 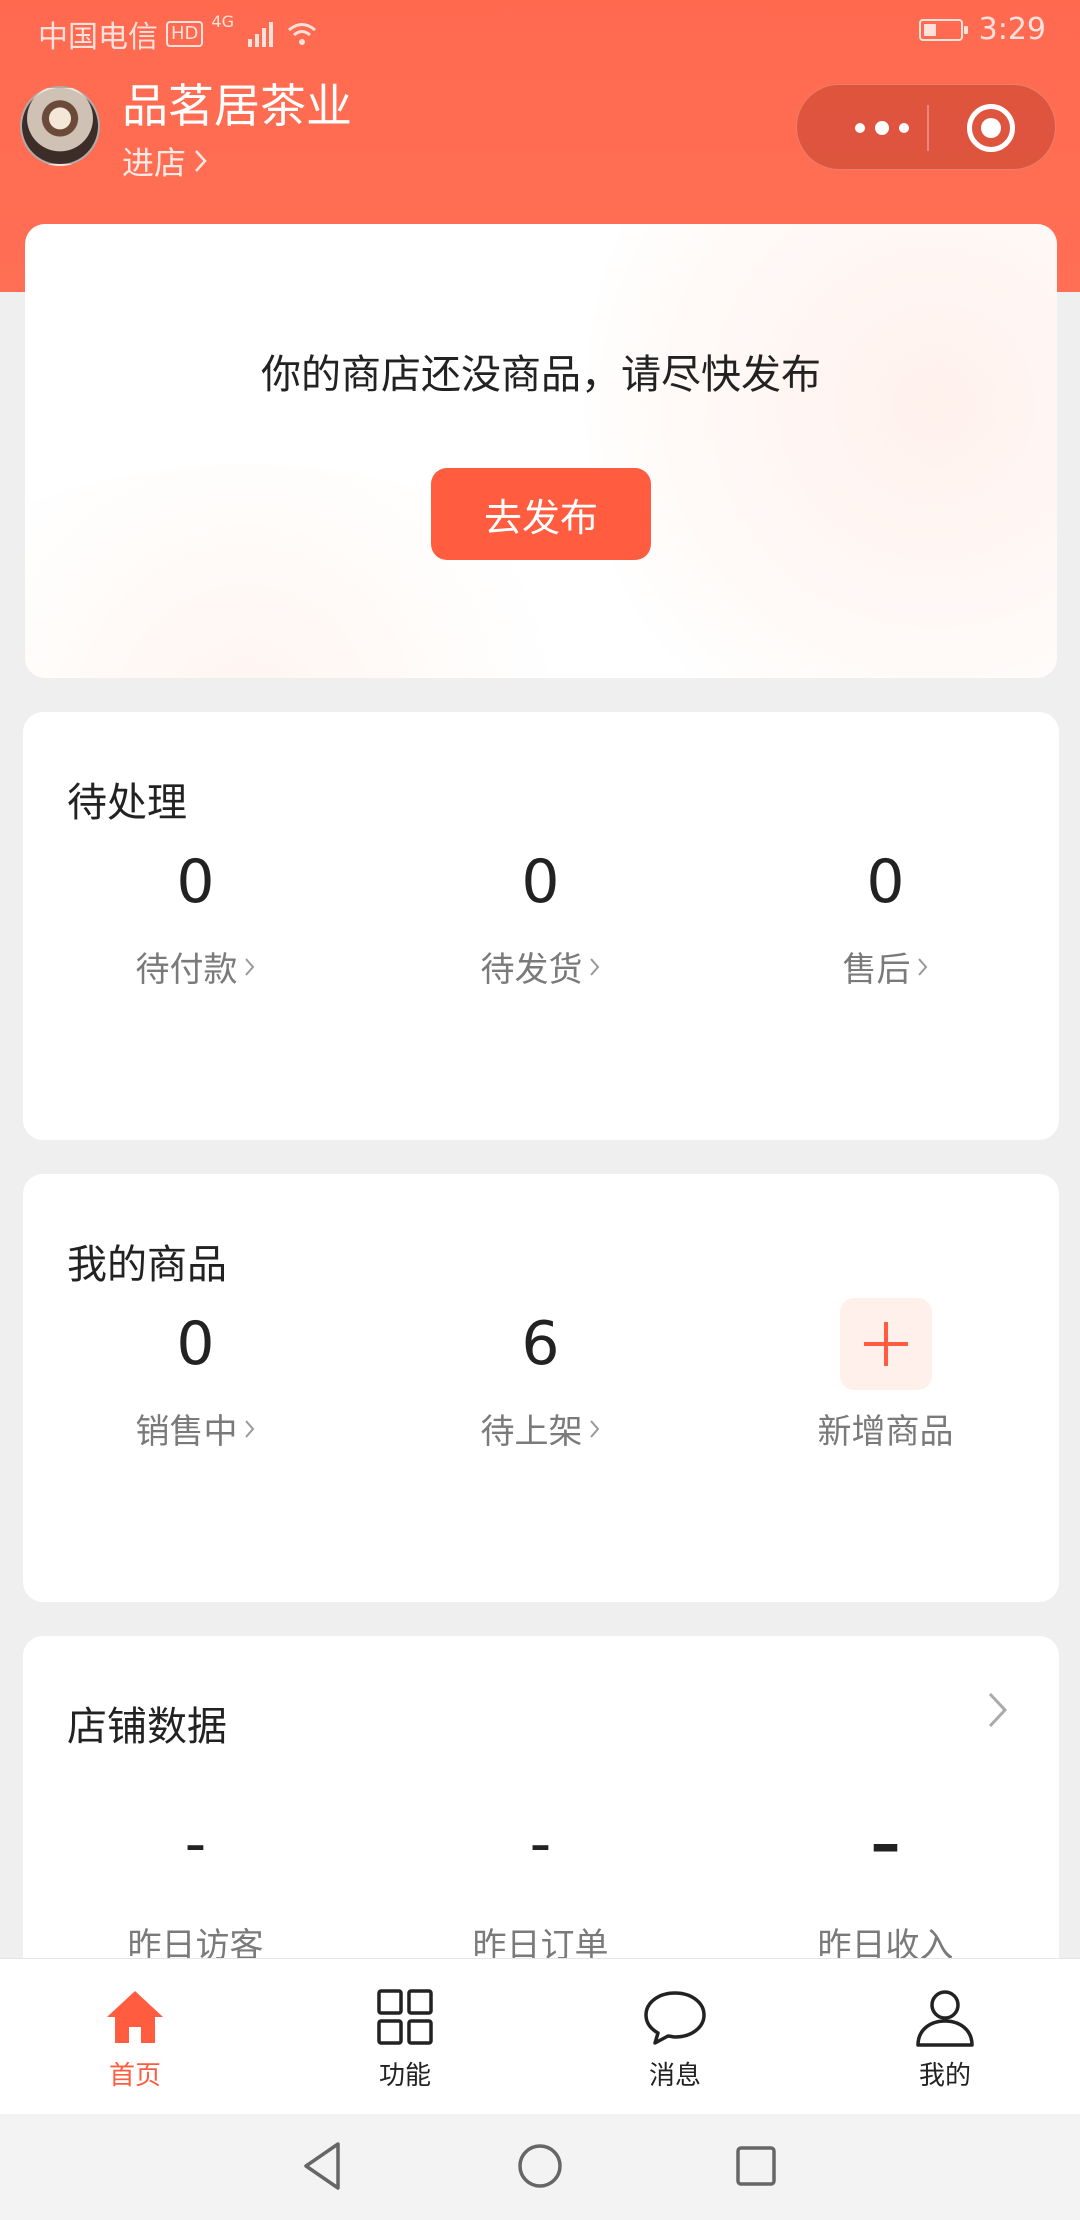 What do you see at coordinates (185, 34) in the screenshot?
I see `hd-badge: HD` at bounding box center [185, 34].